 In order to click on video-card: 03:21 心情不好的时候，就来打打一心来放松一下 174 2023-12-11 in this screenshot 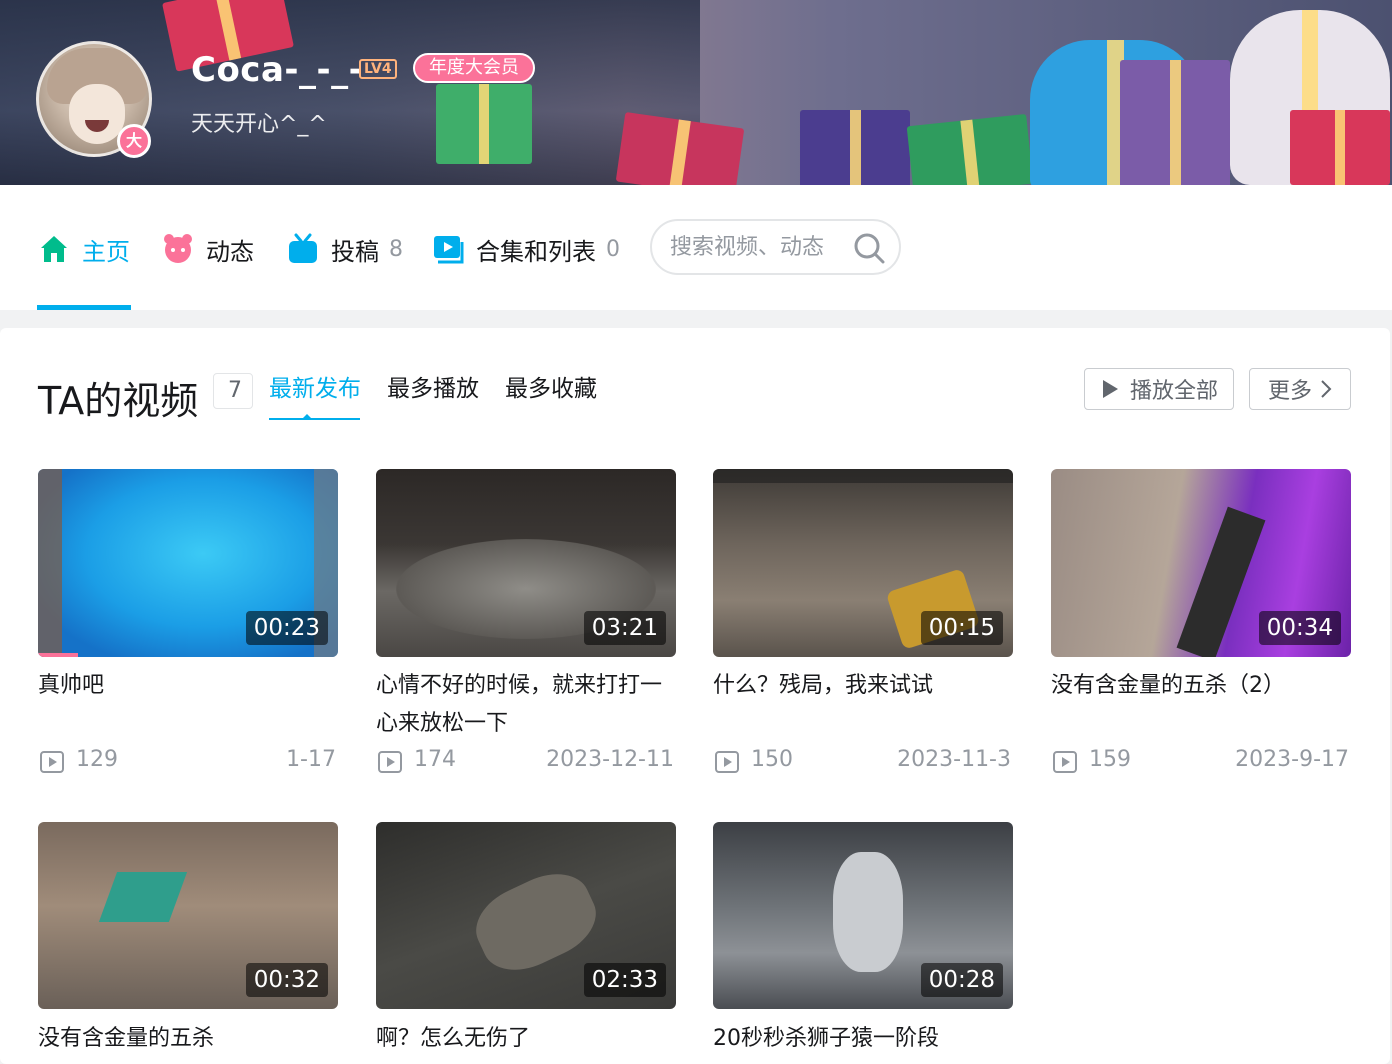, I will do `click(526, 621)`.